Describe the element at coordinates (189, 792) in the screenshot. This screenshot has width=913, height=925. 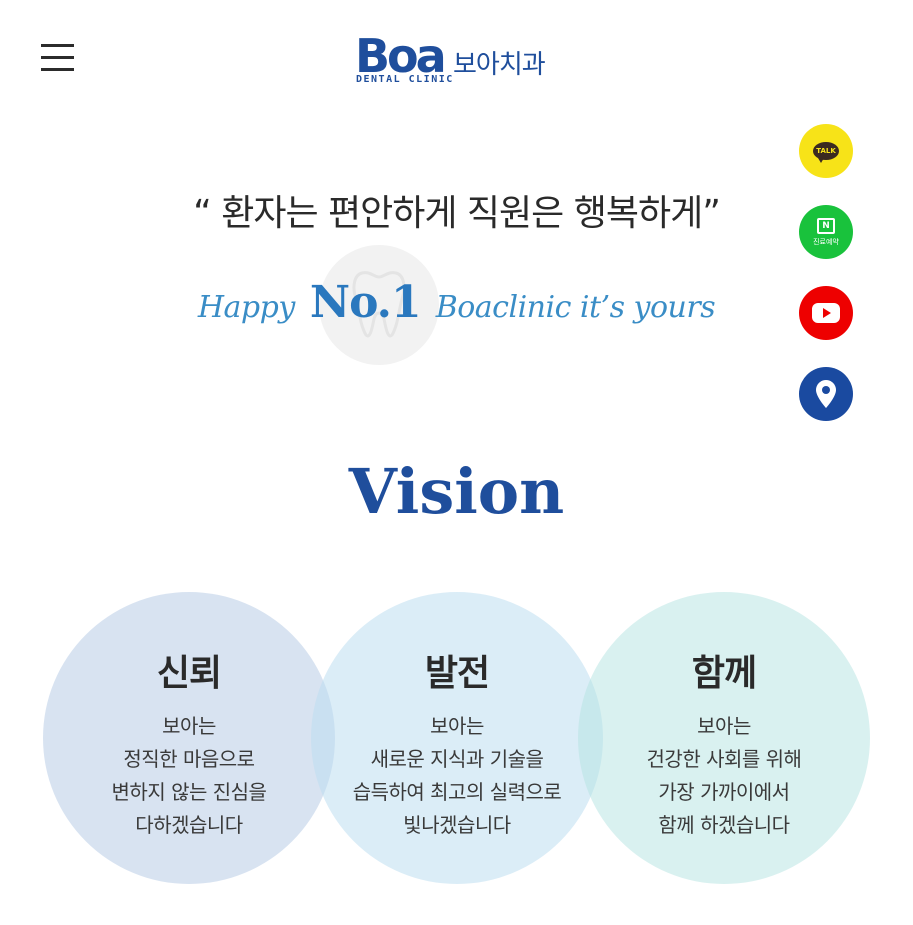
I see `vision-card-line: 변하지 않는 진심을` at that location.